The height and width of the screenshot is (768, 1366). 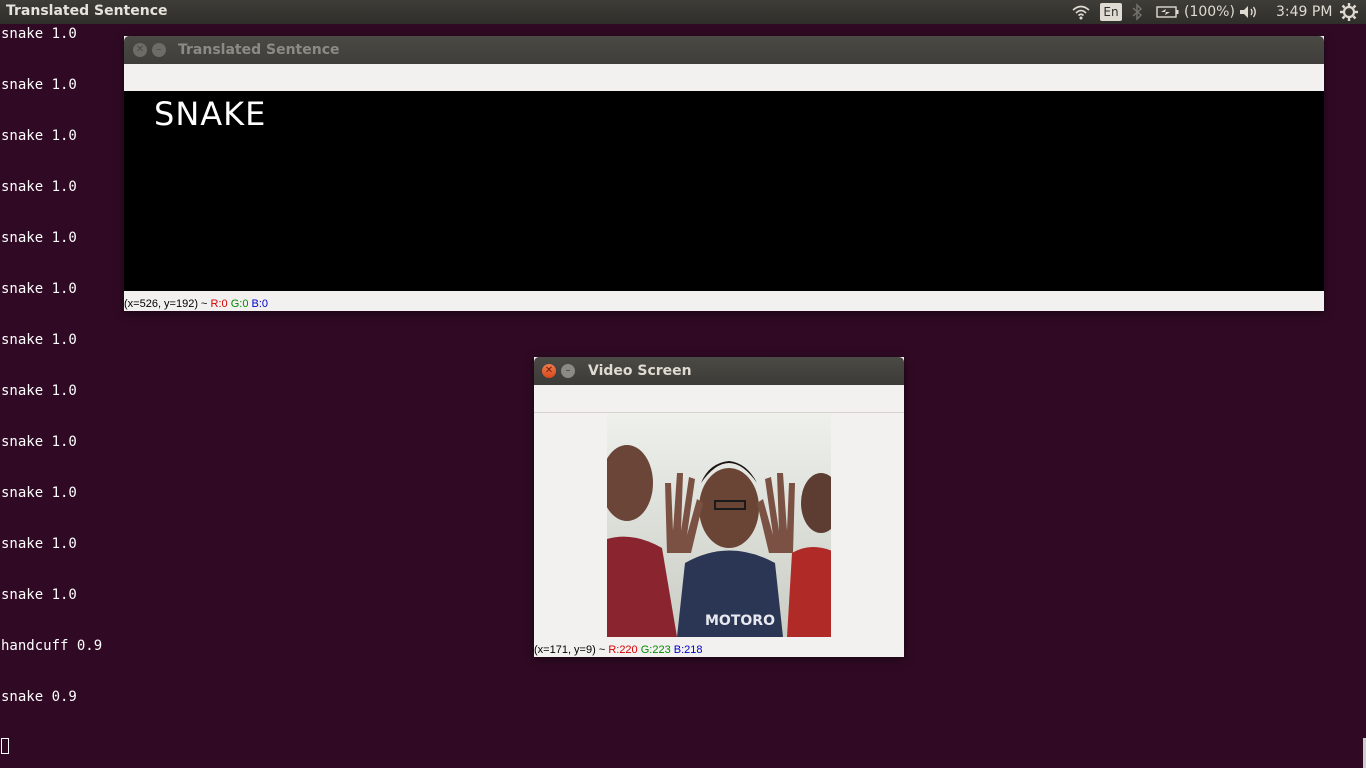 I want to click on pixel-status-bar: (x=526, y=192) ~ R:0 G:0 B:0, so click(x=724, y=302).